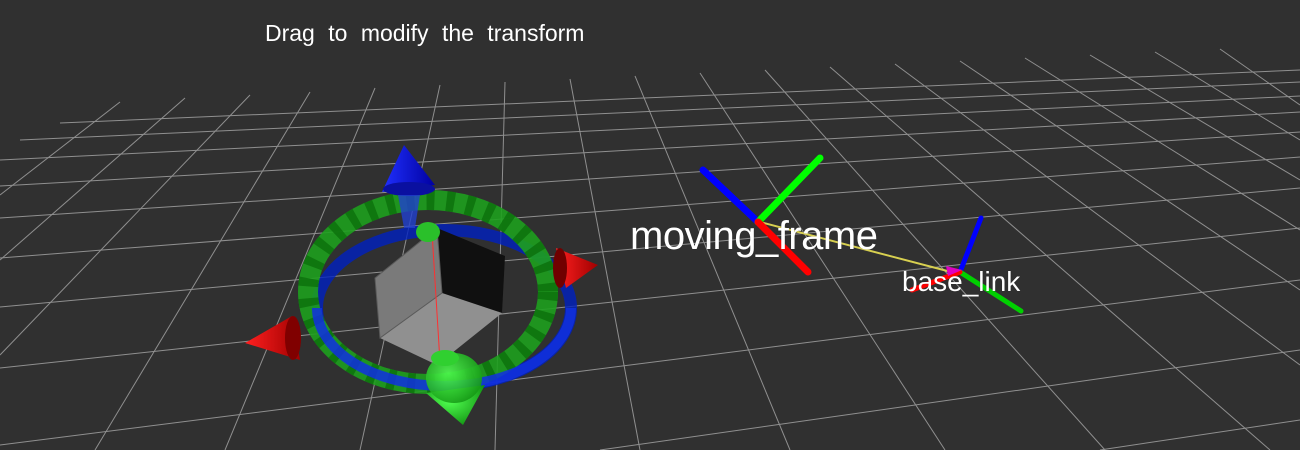 This screenshot has height=450, width=1300. Describe the element at coordinates (425, 33) in the screenshot. I see `drag-hint-text: Drag to modify the transform` at that location.